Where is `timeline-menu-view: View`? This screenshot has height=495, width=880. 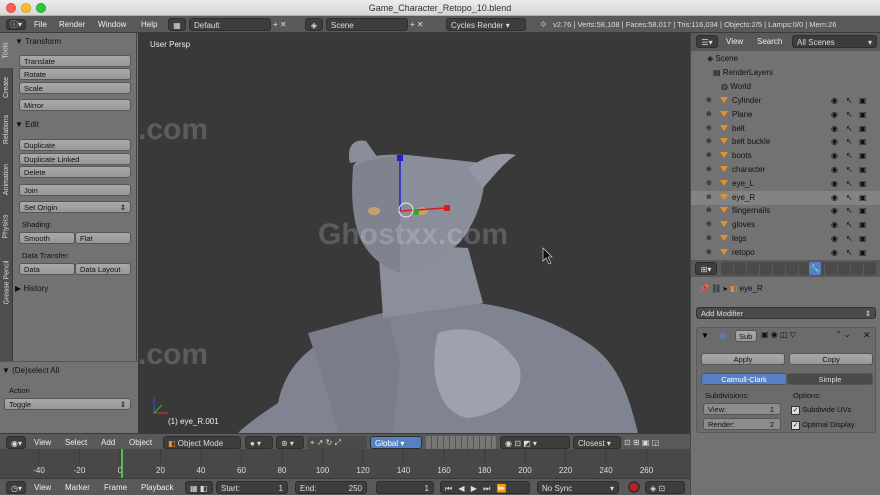
timeline-menu-view: View is located at coordinates (42, 487).